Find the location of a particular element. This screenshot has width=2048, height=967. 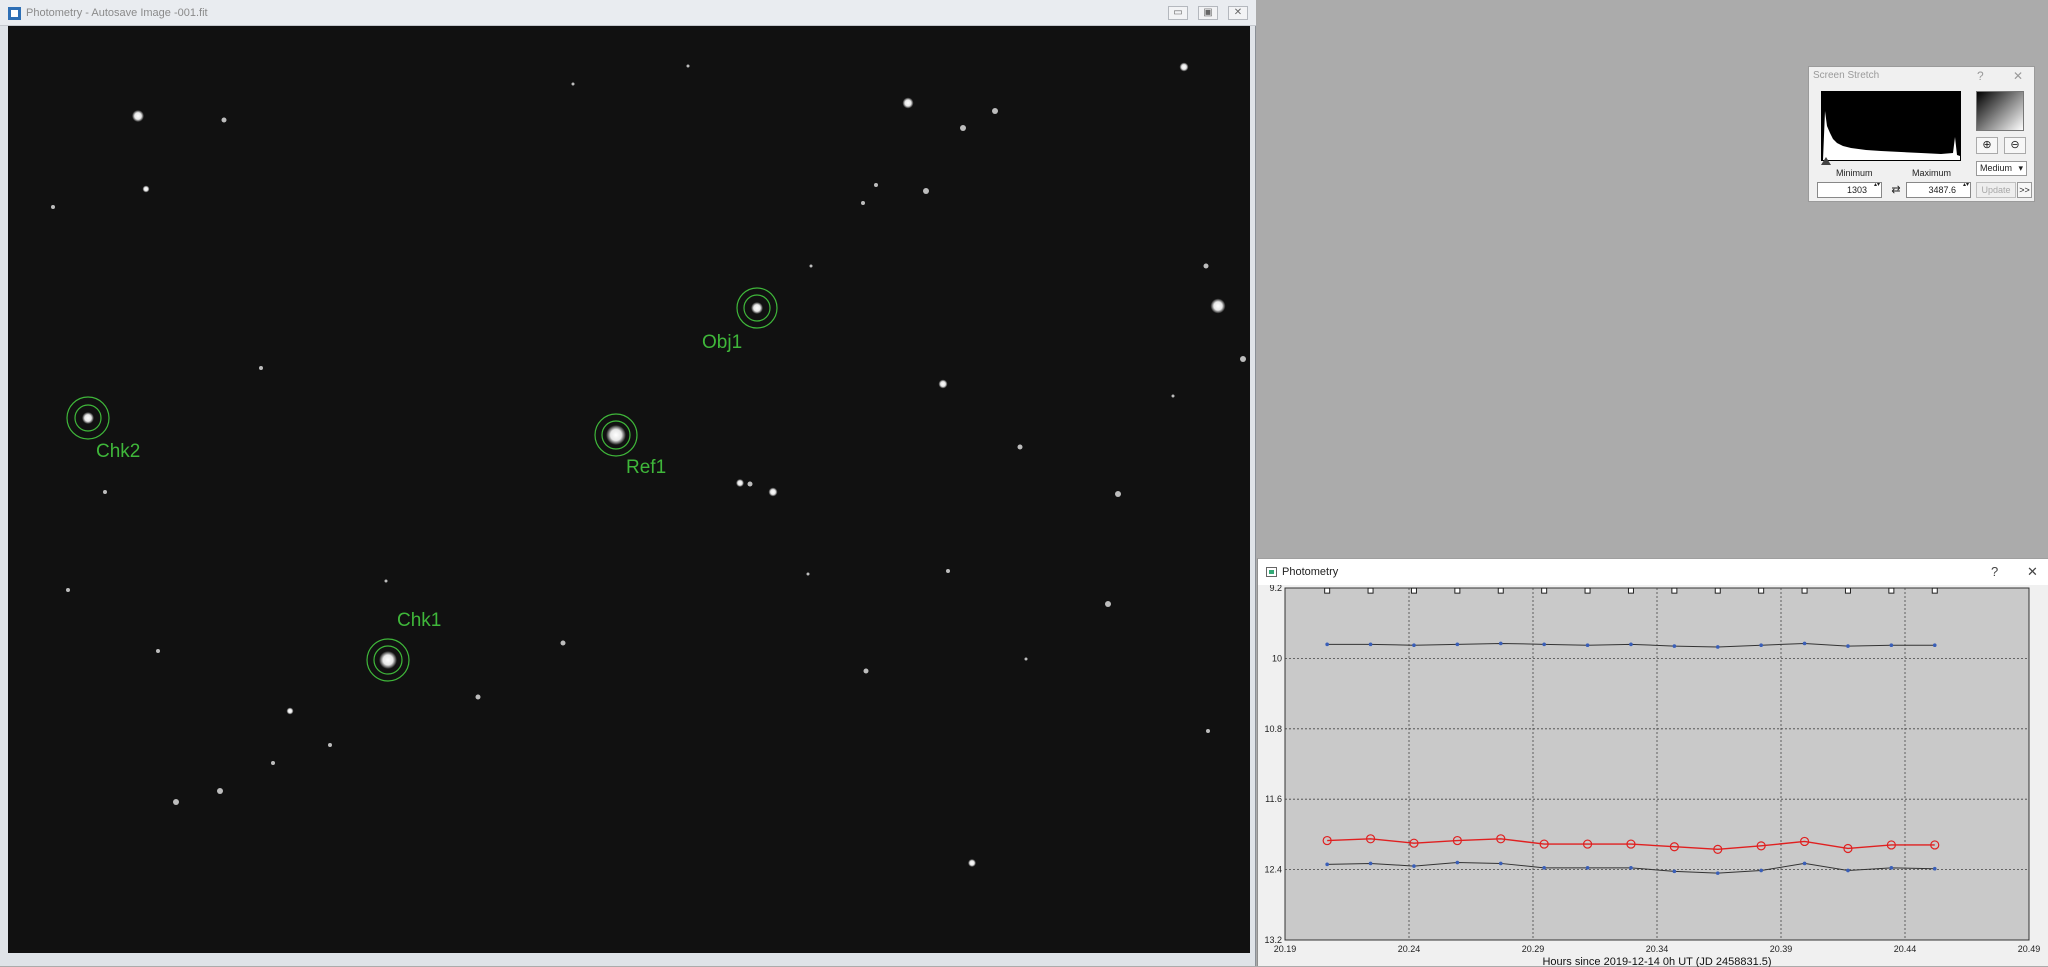

more-button: >> is located at coordinates (2024, 190).